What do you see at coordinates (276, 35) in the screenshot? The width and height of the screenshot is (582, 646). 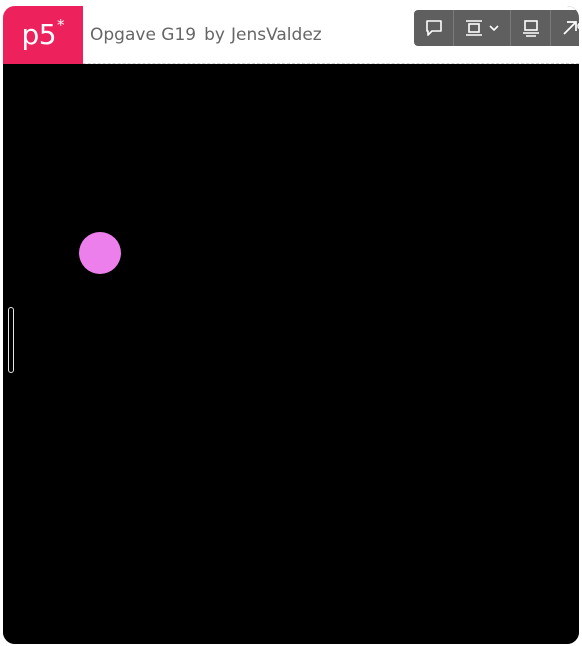 I see `author-link: JensValdez` at bounding box center [276, 35].